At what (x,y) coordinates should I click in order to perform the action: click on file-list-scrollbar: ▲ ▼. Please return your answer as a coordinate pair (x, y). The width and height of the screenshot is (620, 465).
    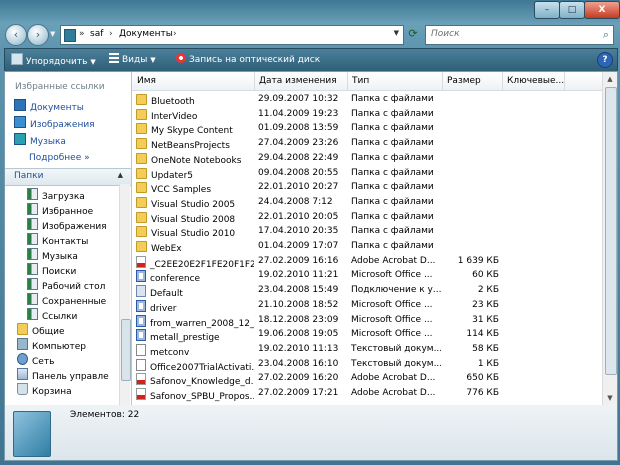
    Looking at the image, I should click on (609, 238).